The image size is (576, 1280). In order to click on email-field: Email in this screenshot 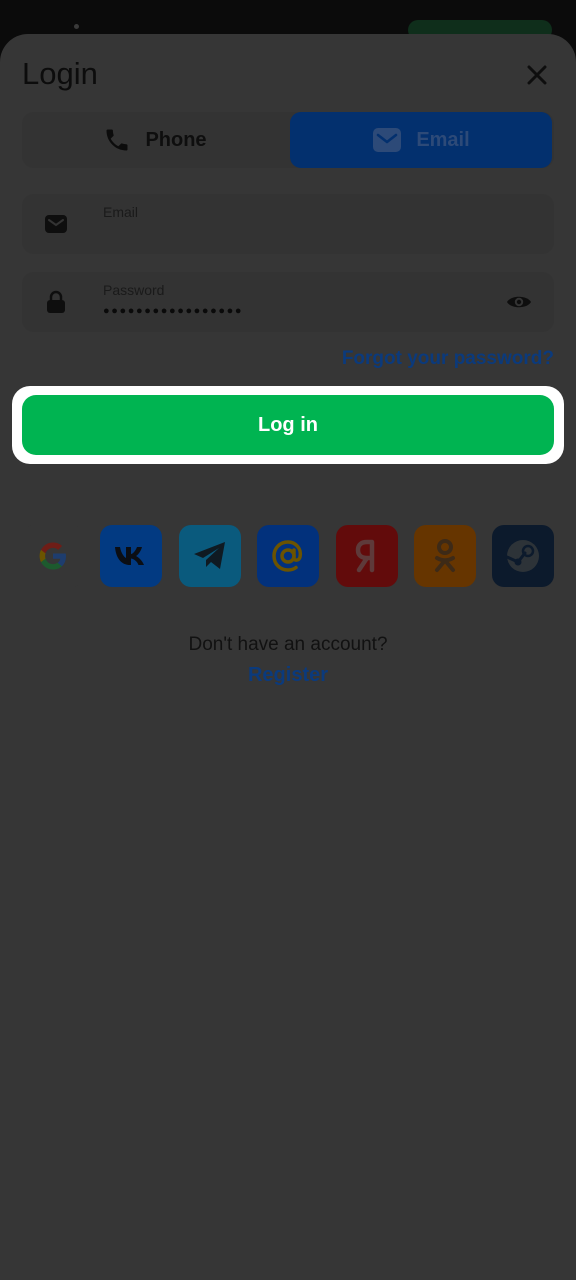, I will do `click(288, 224)`.